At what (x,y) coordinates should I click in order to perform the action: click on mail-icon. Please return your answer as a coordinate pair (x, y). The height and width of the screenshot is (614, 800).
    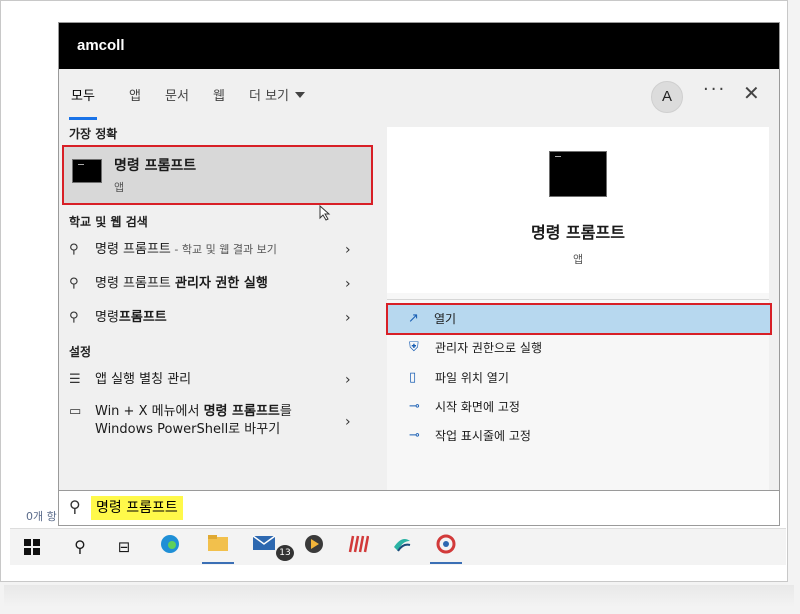
    Looking at the image, I should click on (264, 547).